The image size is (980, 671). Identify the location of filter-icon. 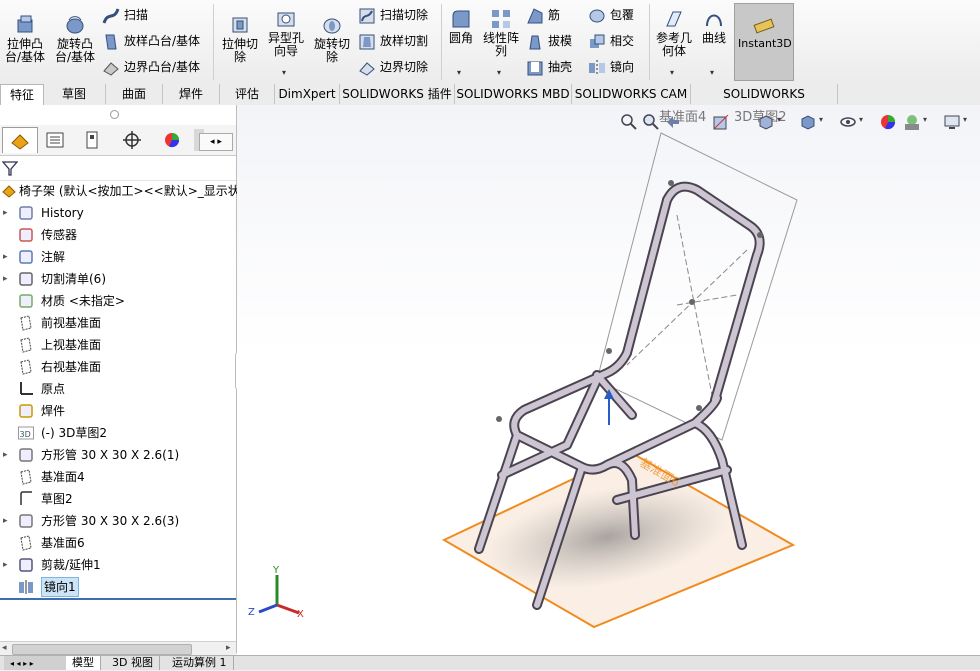
(10, 168).